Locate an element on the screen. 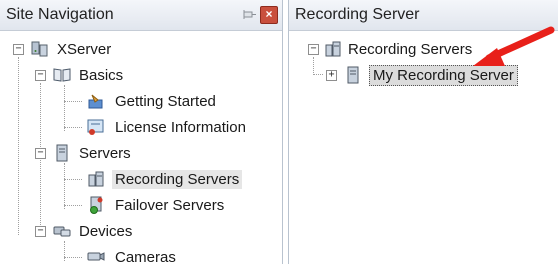 Image resolution: width=558 pixels, height=264 pixels. tree-item-recording-servers: Recording Servers is located at coordinates (141, 179).